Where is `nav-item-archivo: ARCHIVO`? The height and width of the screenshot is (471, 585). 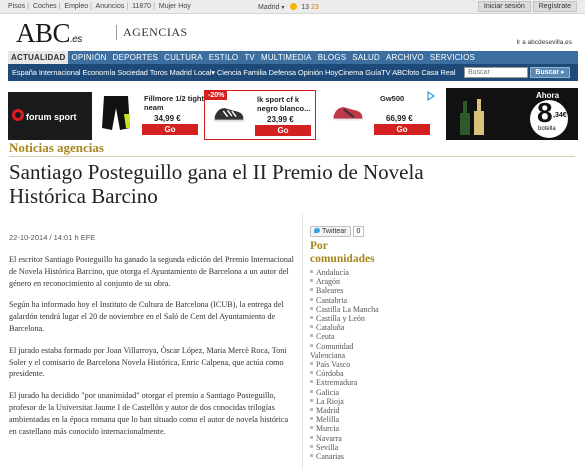
nav-item-archivo: ARCHIVO is located at coordinates (405, 57).